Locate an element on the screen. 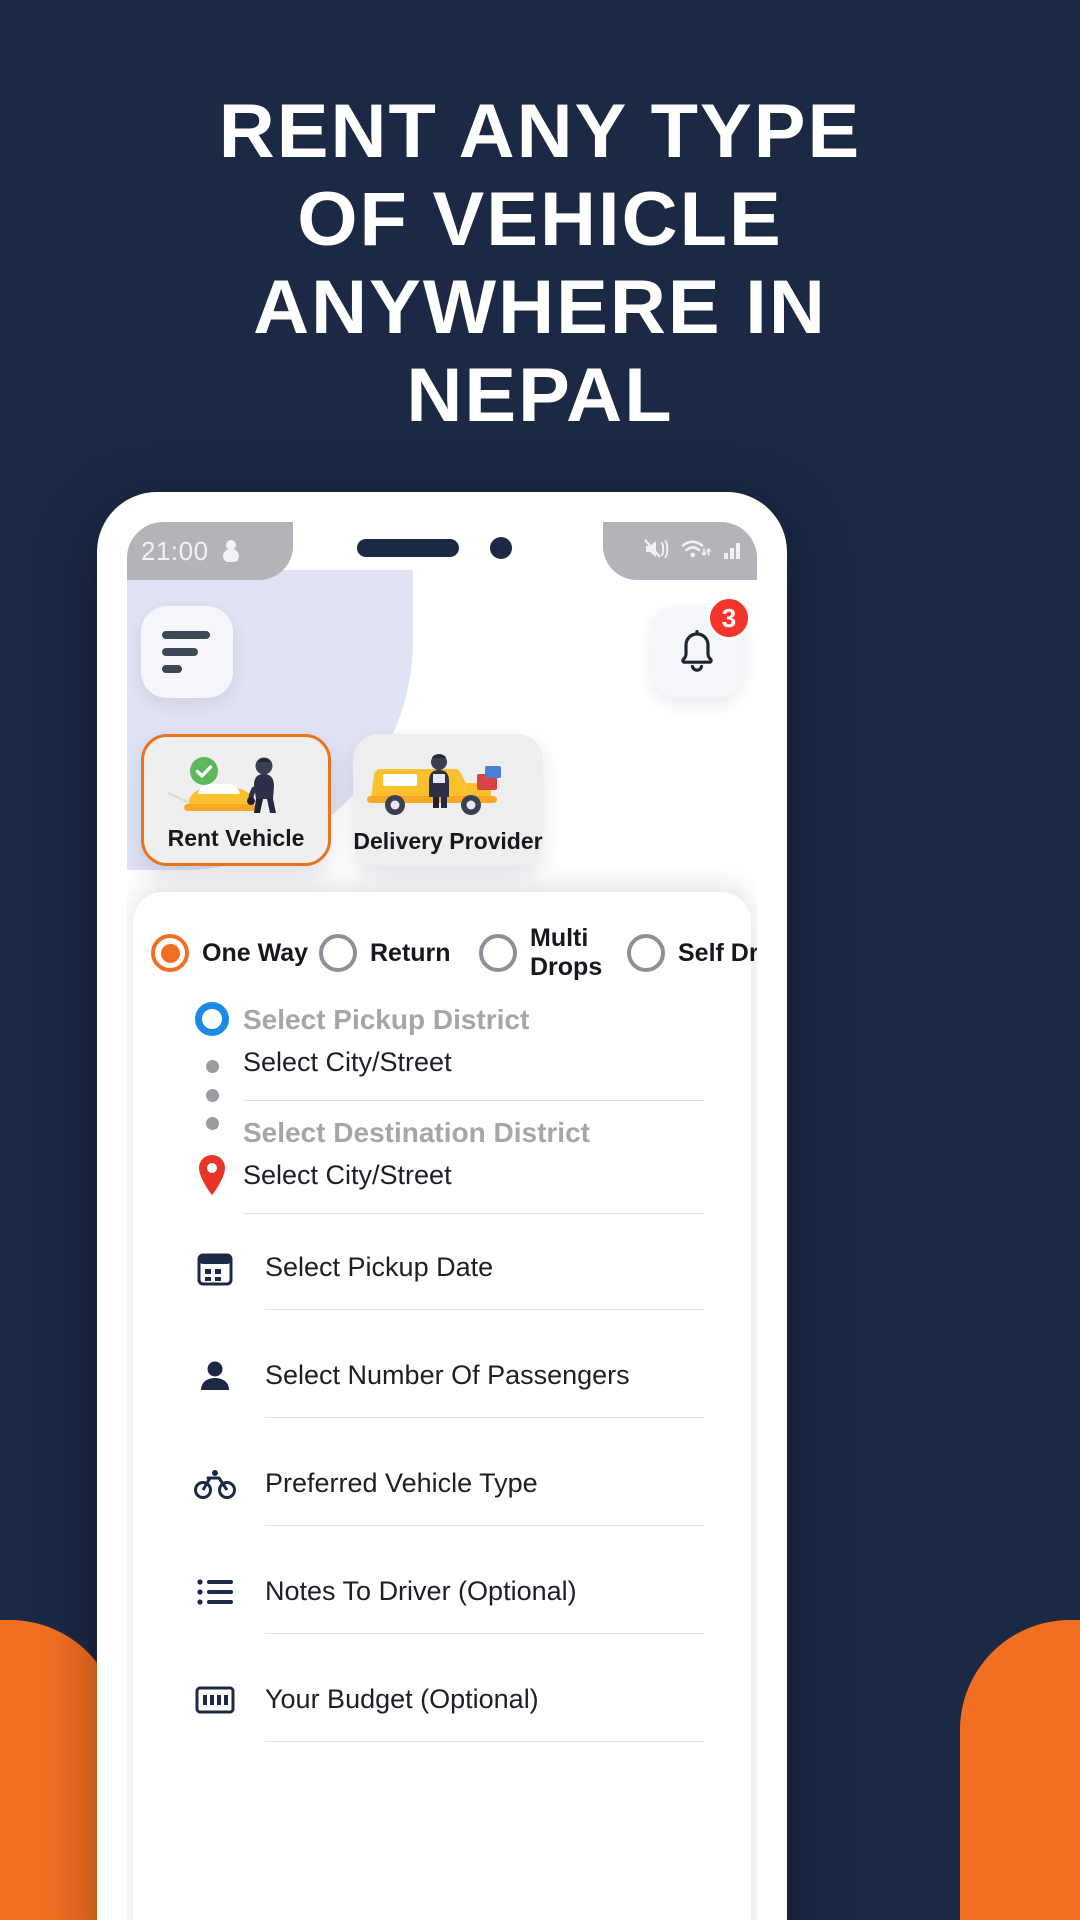 The image size is (1080, 1920). vehicle-type-field: Preferred Vehicle Type is located at coordinates (485, 1484).